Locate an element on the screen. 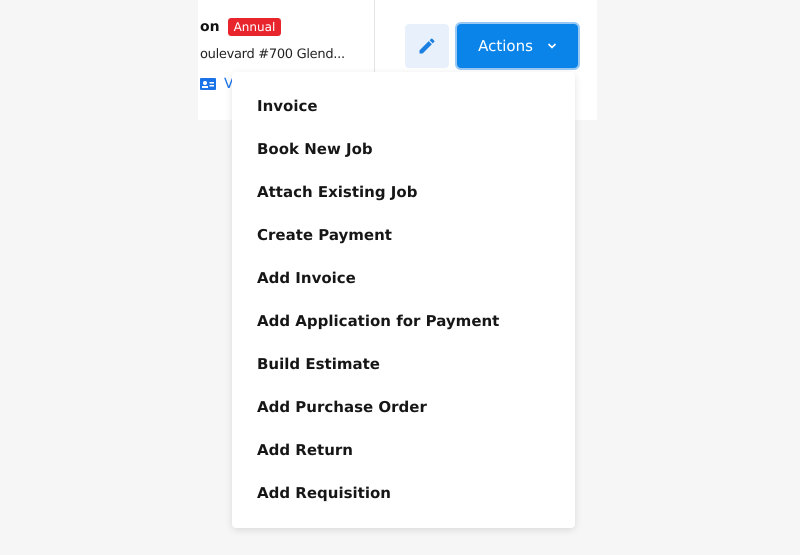  menu-item: Add Requisition is located at coordinates (403, 493).